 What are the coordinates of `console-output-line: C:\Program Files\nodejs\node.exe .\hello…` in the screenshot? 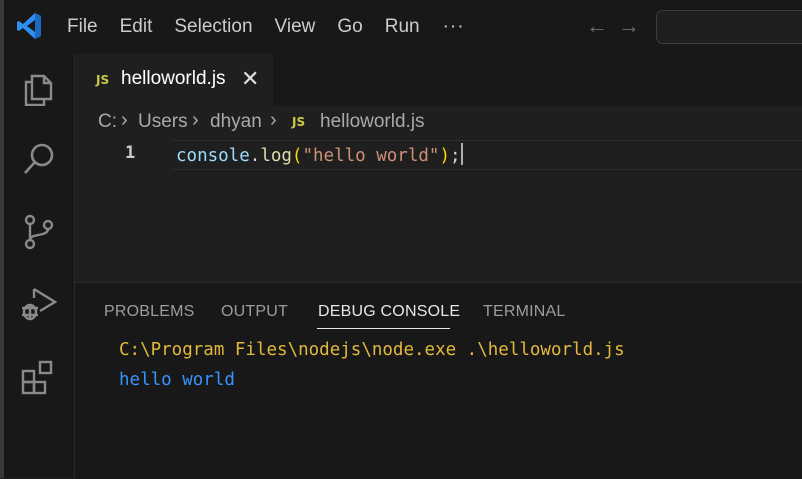 It's located at (372, 350).